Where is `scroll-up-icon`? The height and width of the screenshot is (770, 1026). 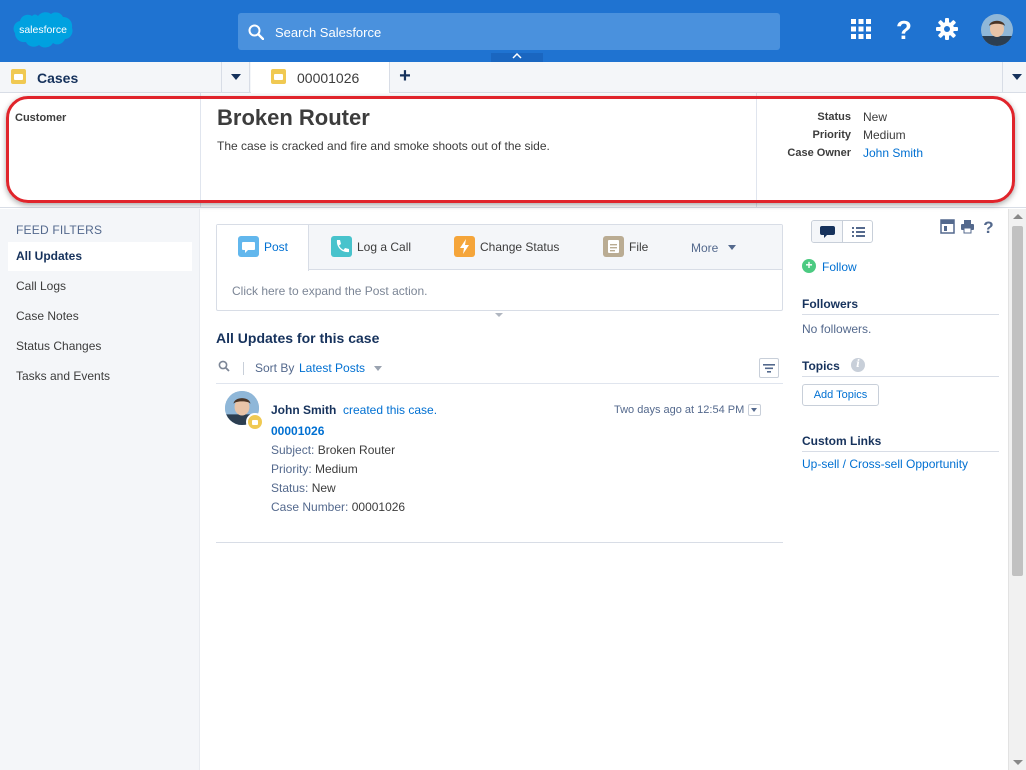
scroll-up-icon is located at coordinates (1018, 216).